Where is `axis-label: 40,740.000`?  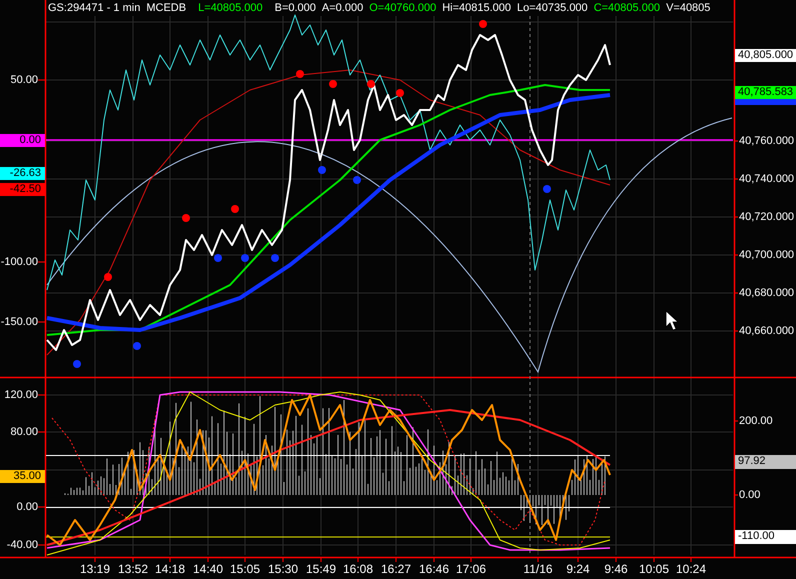
axis-label: 40,740.000 is located at coordinates (766, 179).